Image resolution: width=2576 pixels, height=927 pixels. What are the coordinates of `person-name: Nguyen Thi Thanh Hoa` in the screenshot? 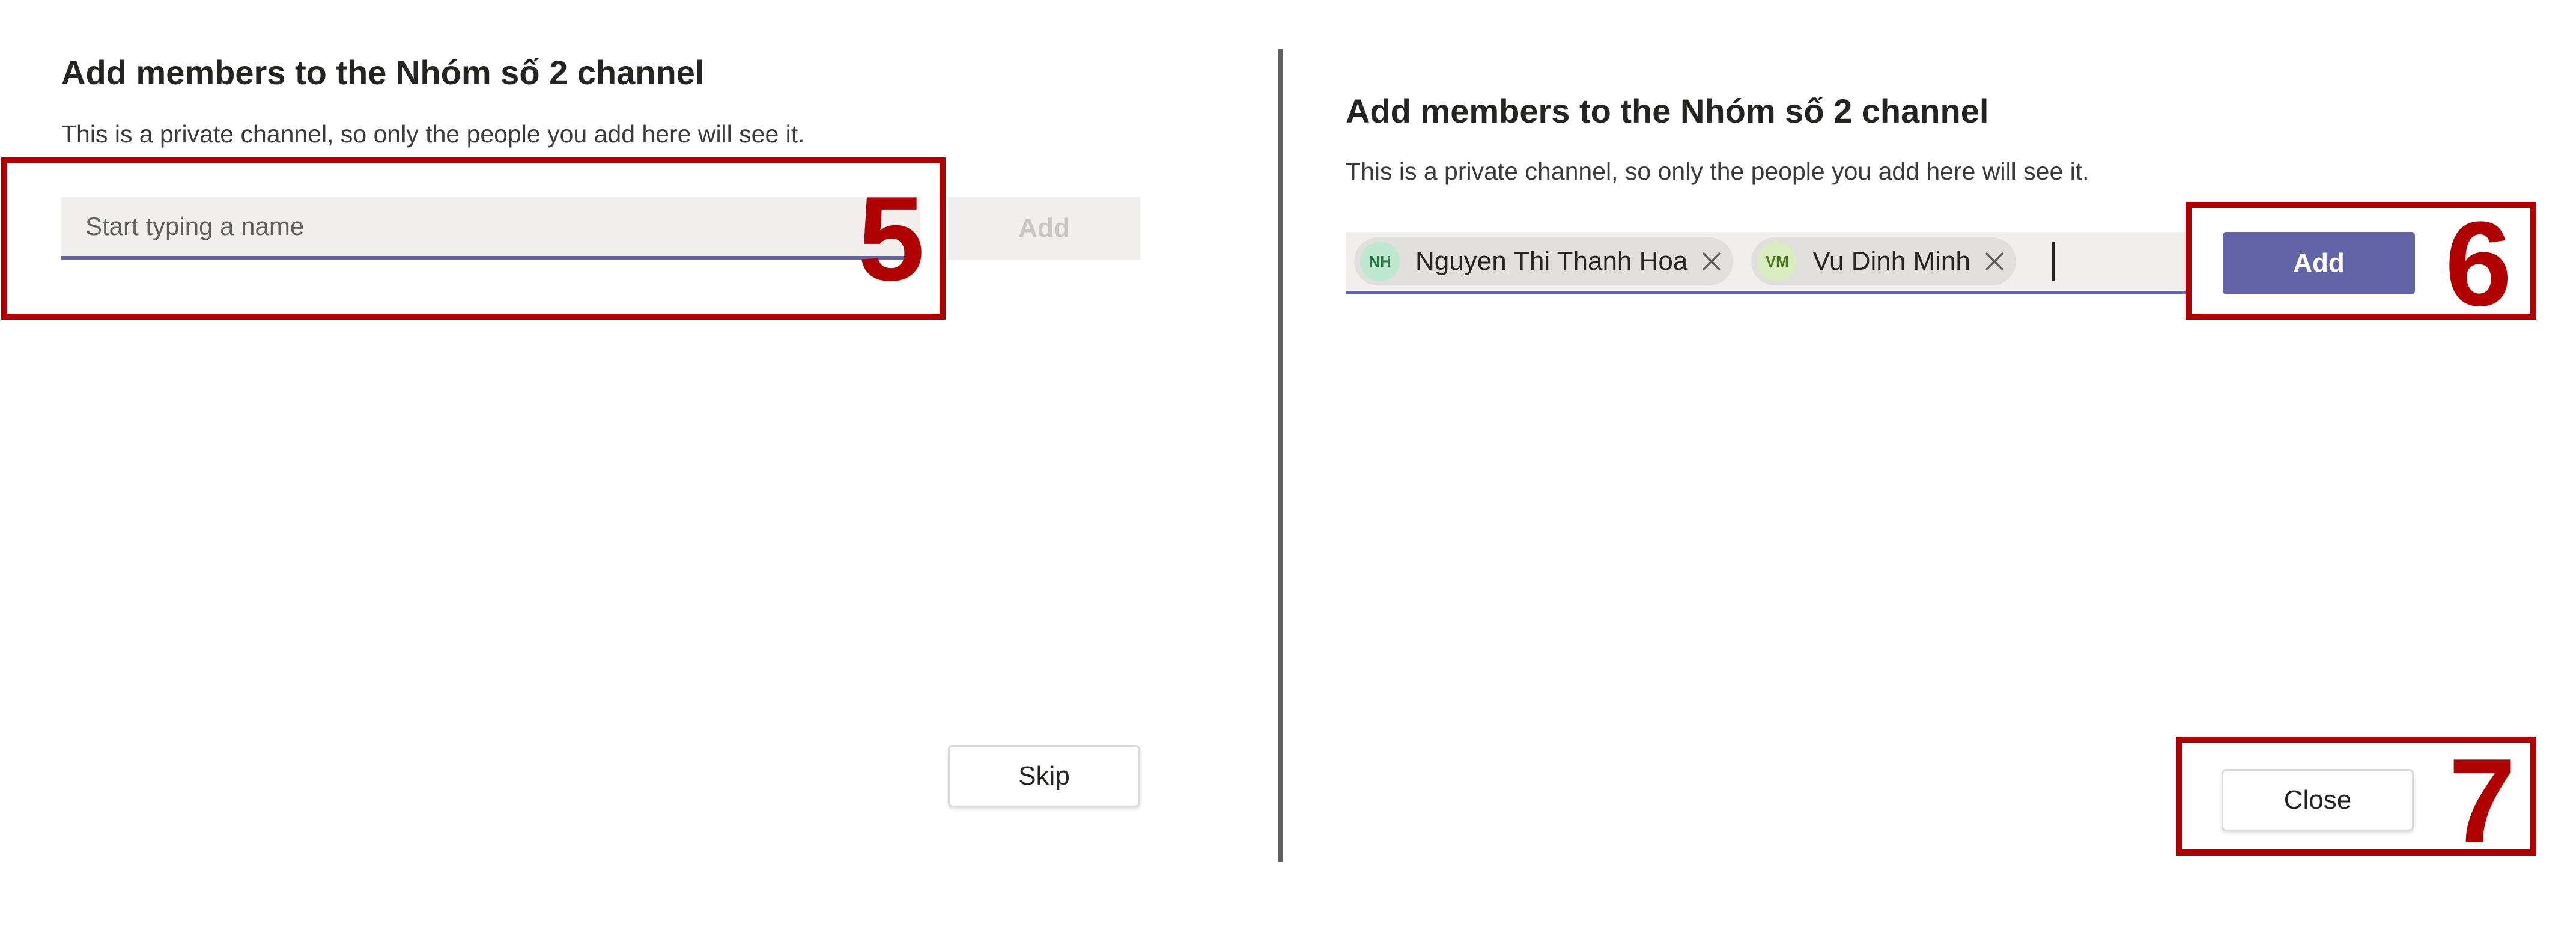 It's located at (1551, 261).